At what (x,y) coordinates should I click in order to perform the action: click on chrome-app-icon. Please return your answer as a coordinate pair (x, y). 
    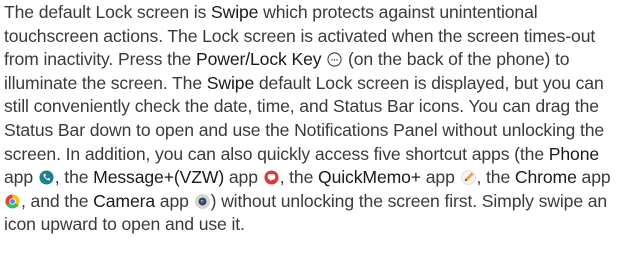
    Looking at the image, I should click on (12, 201).